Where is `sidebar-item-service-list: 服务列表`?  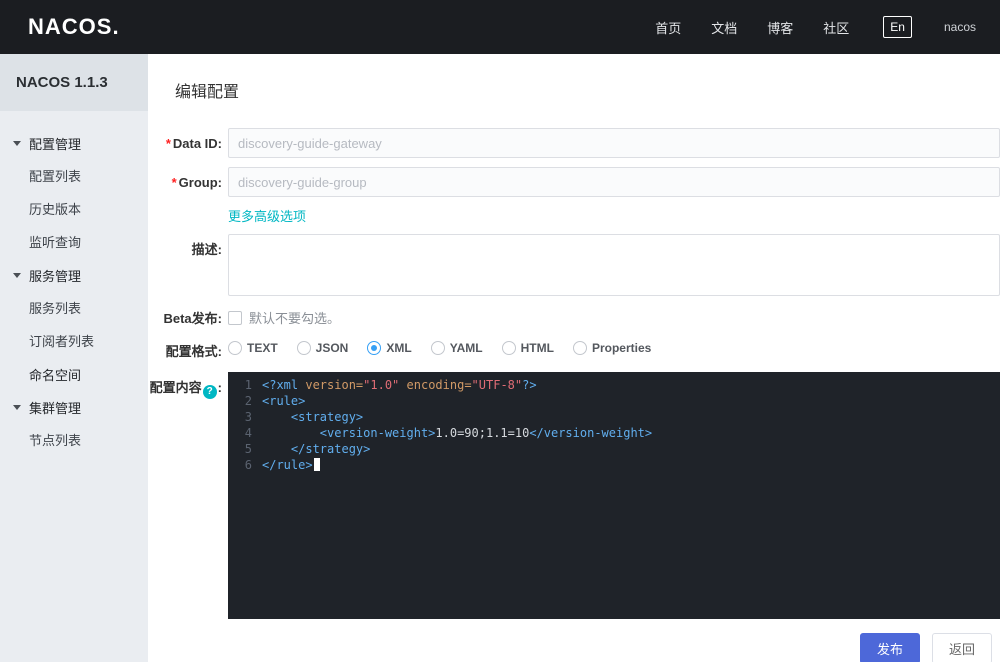
sidebar-item-service-list: 服务列表 is located at coordinates (74, 308).